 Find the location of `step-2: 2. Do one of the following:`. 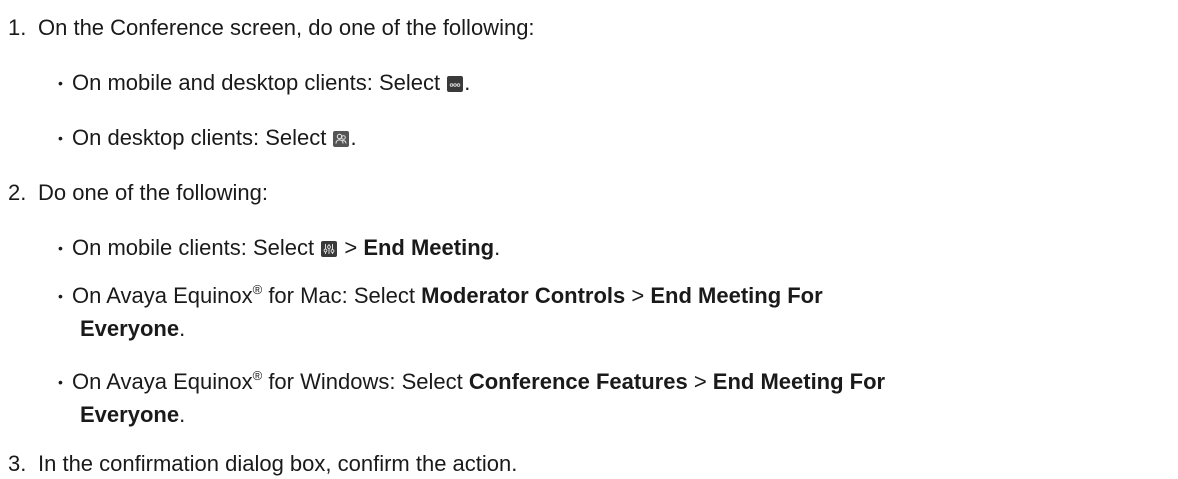

step-2: 2. Do one of the following: is located at coordinates (138, 193).